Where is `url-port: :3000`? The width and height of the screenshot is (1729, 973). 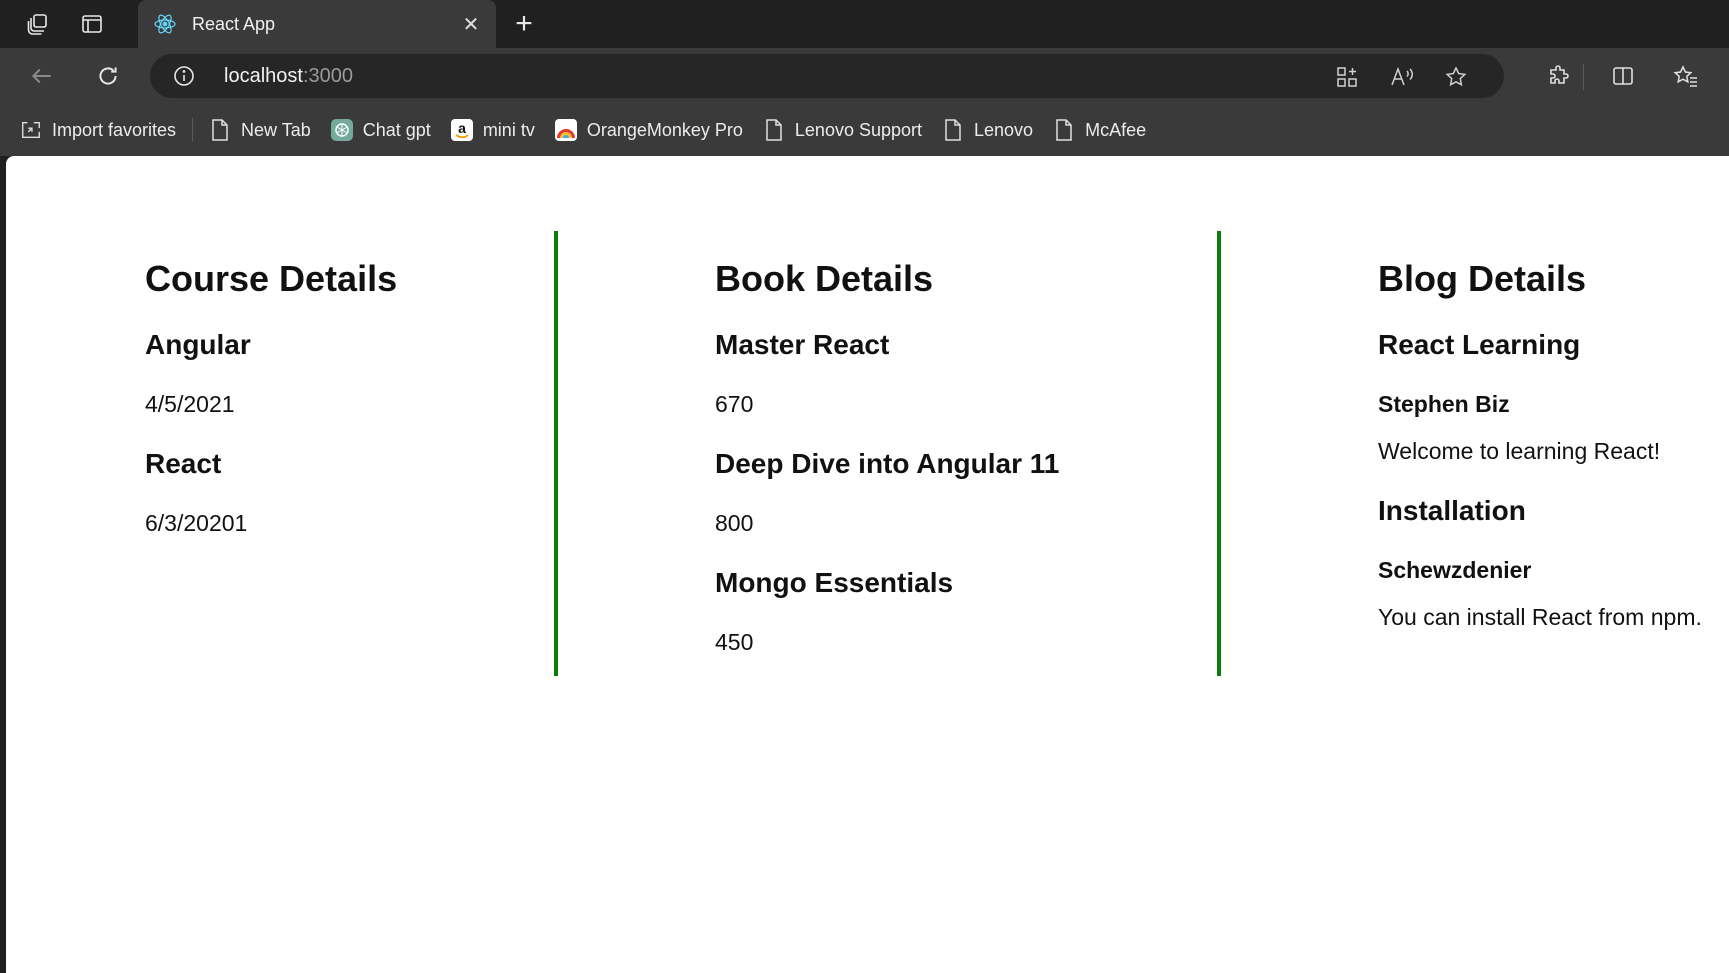 url-port: :3000 is located at coordinates (327, 76).